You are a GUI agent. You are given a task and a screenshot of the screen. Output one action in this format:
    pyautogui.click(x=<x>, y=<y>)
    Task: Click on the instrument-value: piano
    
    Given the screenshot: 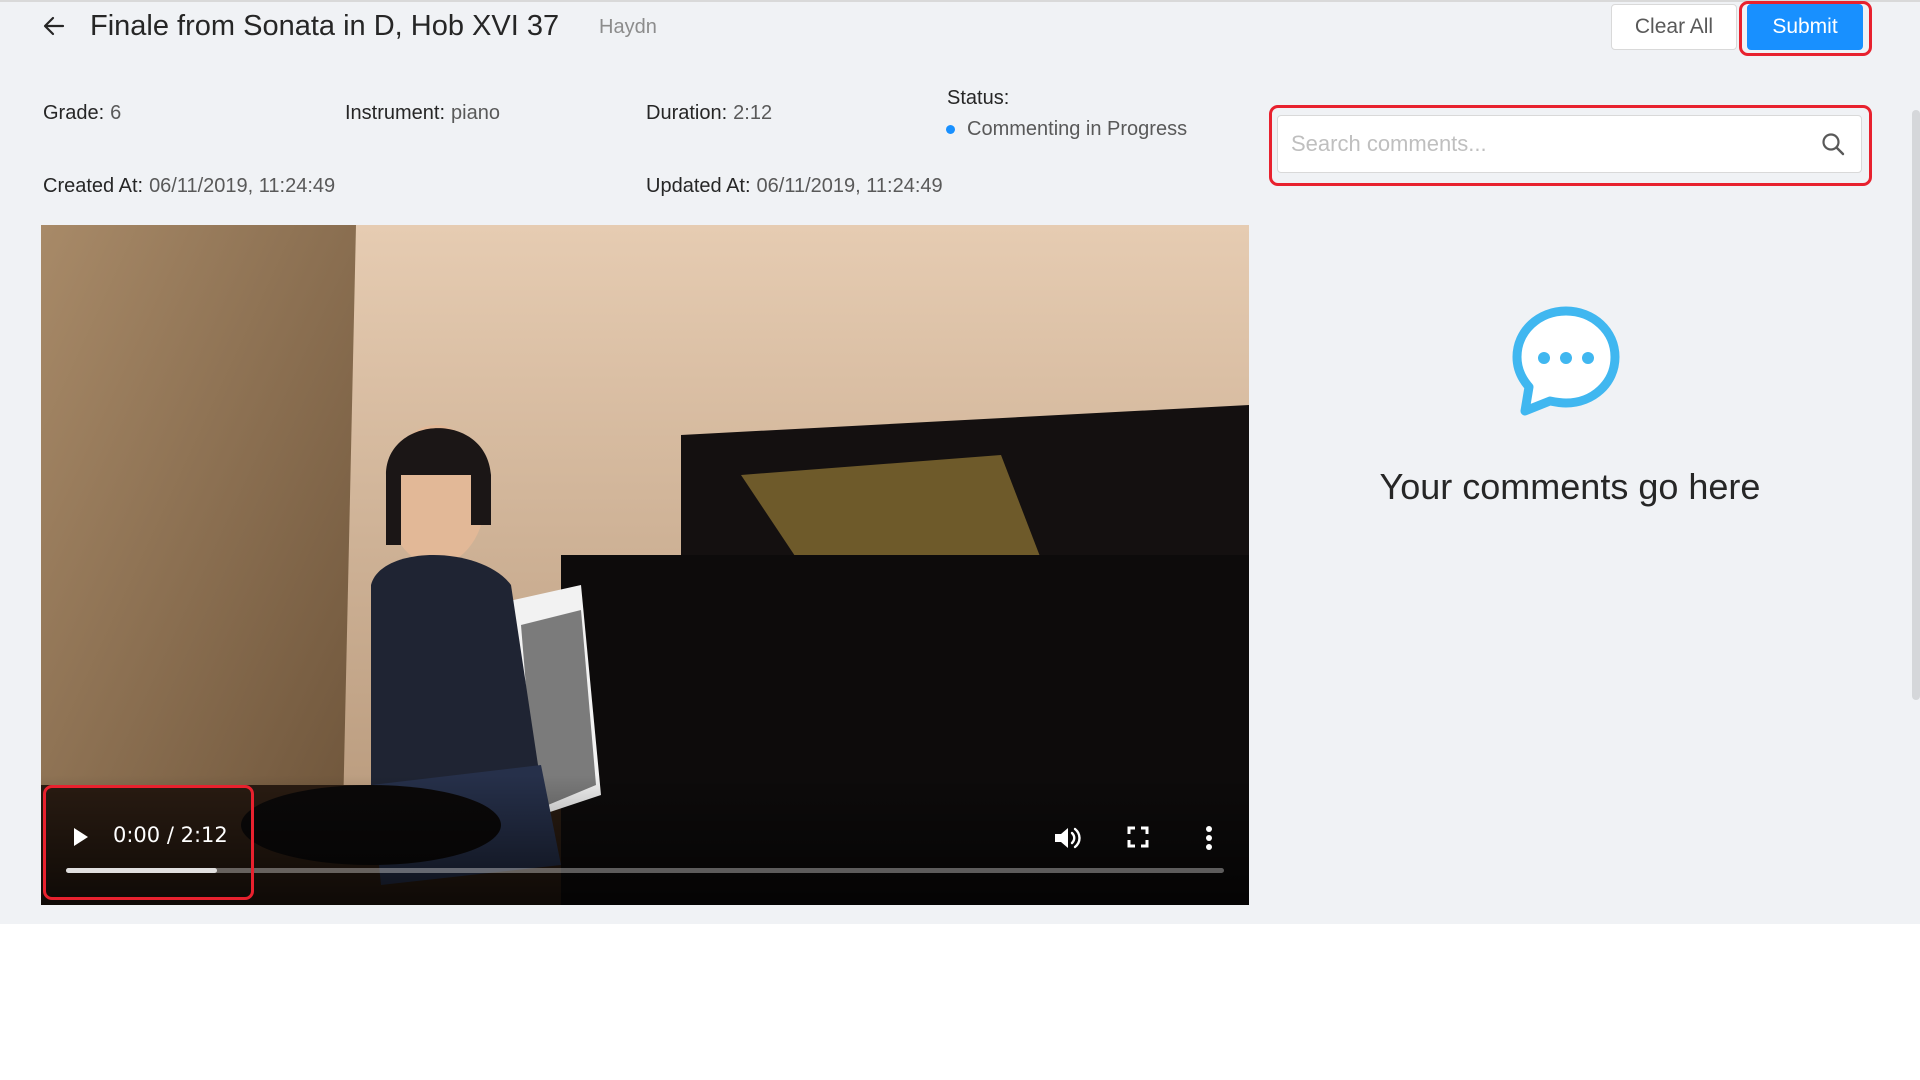 What is the action you would take?
    pyautogui.click(x=475, y=113)
    